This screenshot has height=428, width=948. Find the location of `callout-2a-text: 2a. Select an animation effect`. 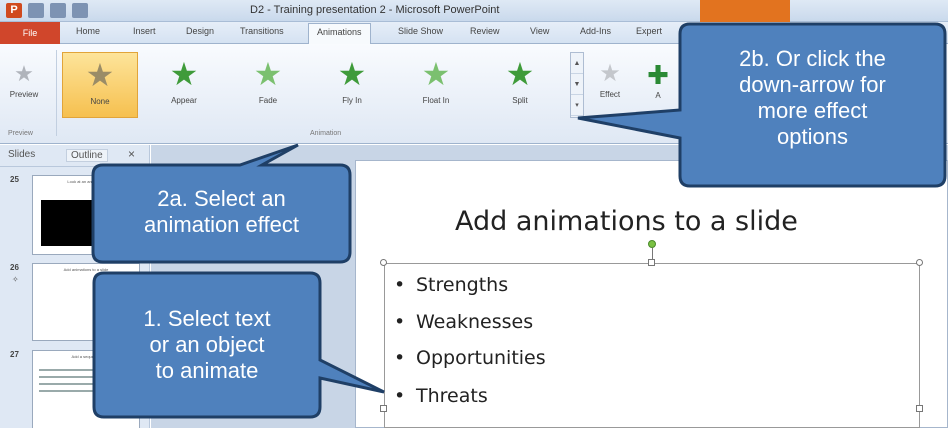

callout-2a-text: 2a. Select an animation effect is located at coordinates (221, 212).